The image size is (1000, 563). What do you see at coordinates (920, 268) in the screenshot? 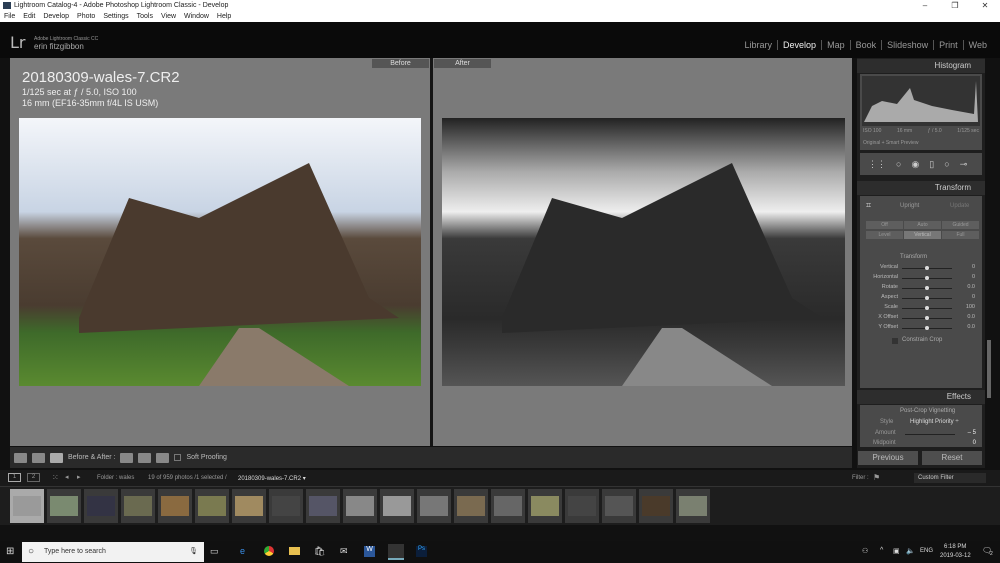
I see `slider-vertical: Vertical 0` at bounding box center [920, 268].